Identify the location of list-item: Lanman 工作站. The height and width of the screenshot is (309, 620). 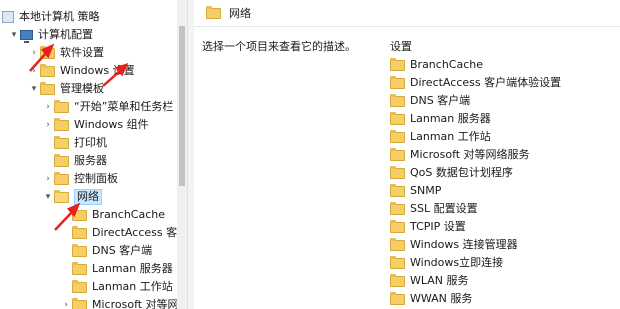
(440, 137).